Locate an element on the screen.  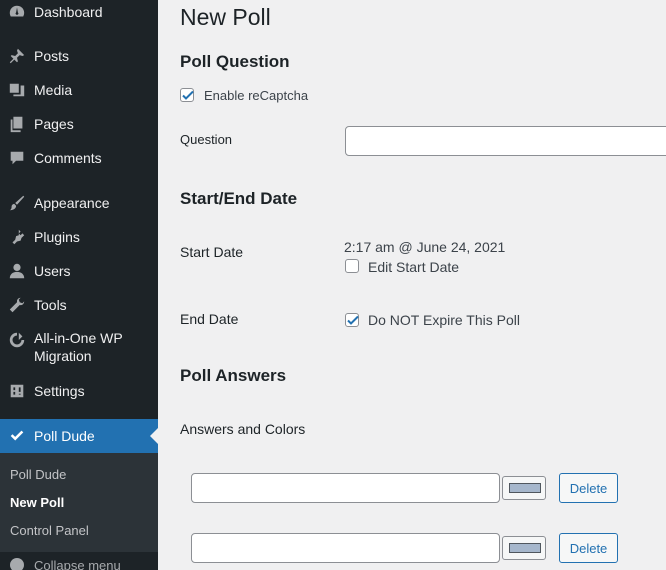
submenu-control-panel: Control Panel is located at coordinates (49, 530).